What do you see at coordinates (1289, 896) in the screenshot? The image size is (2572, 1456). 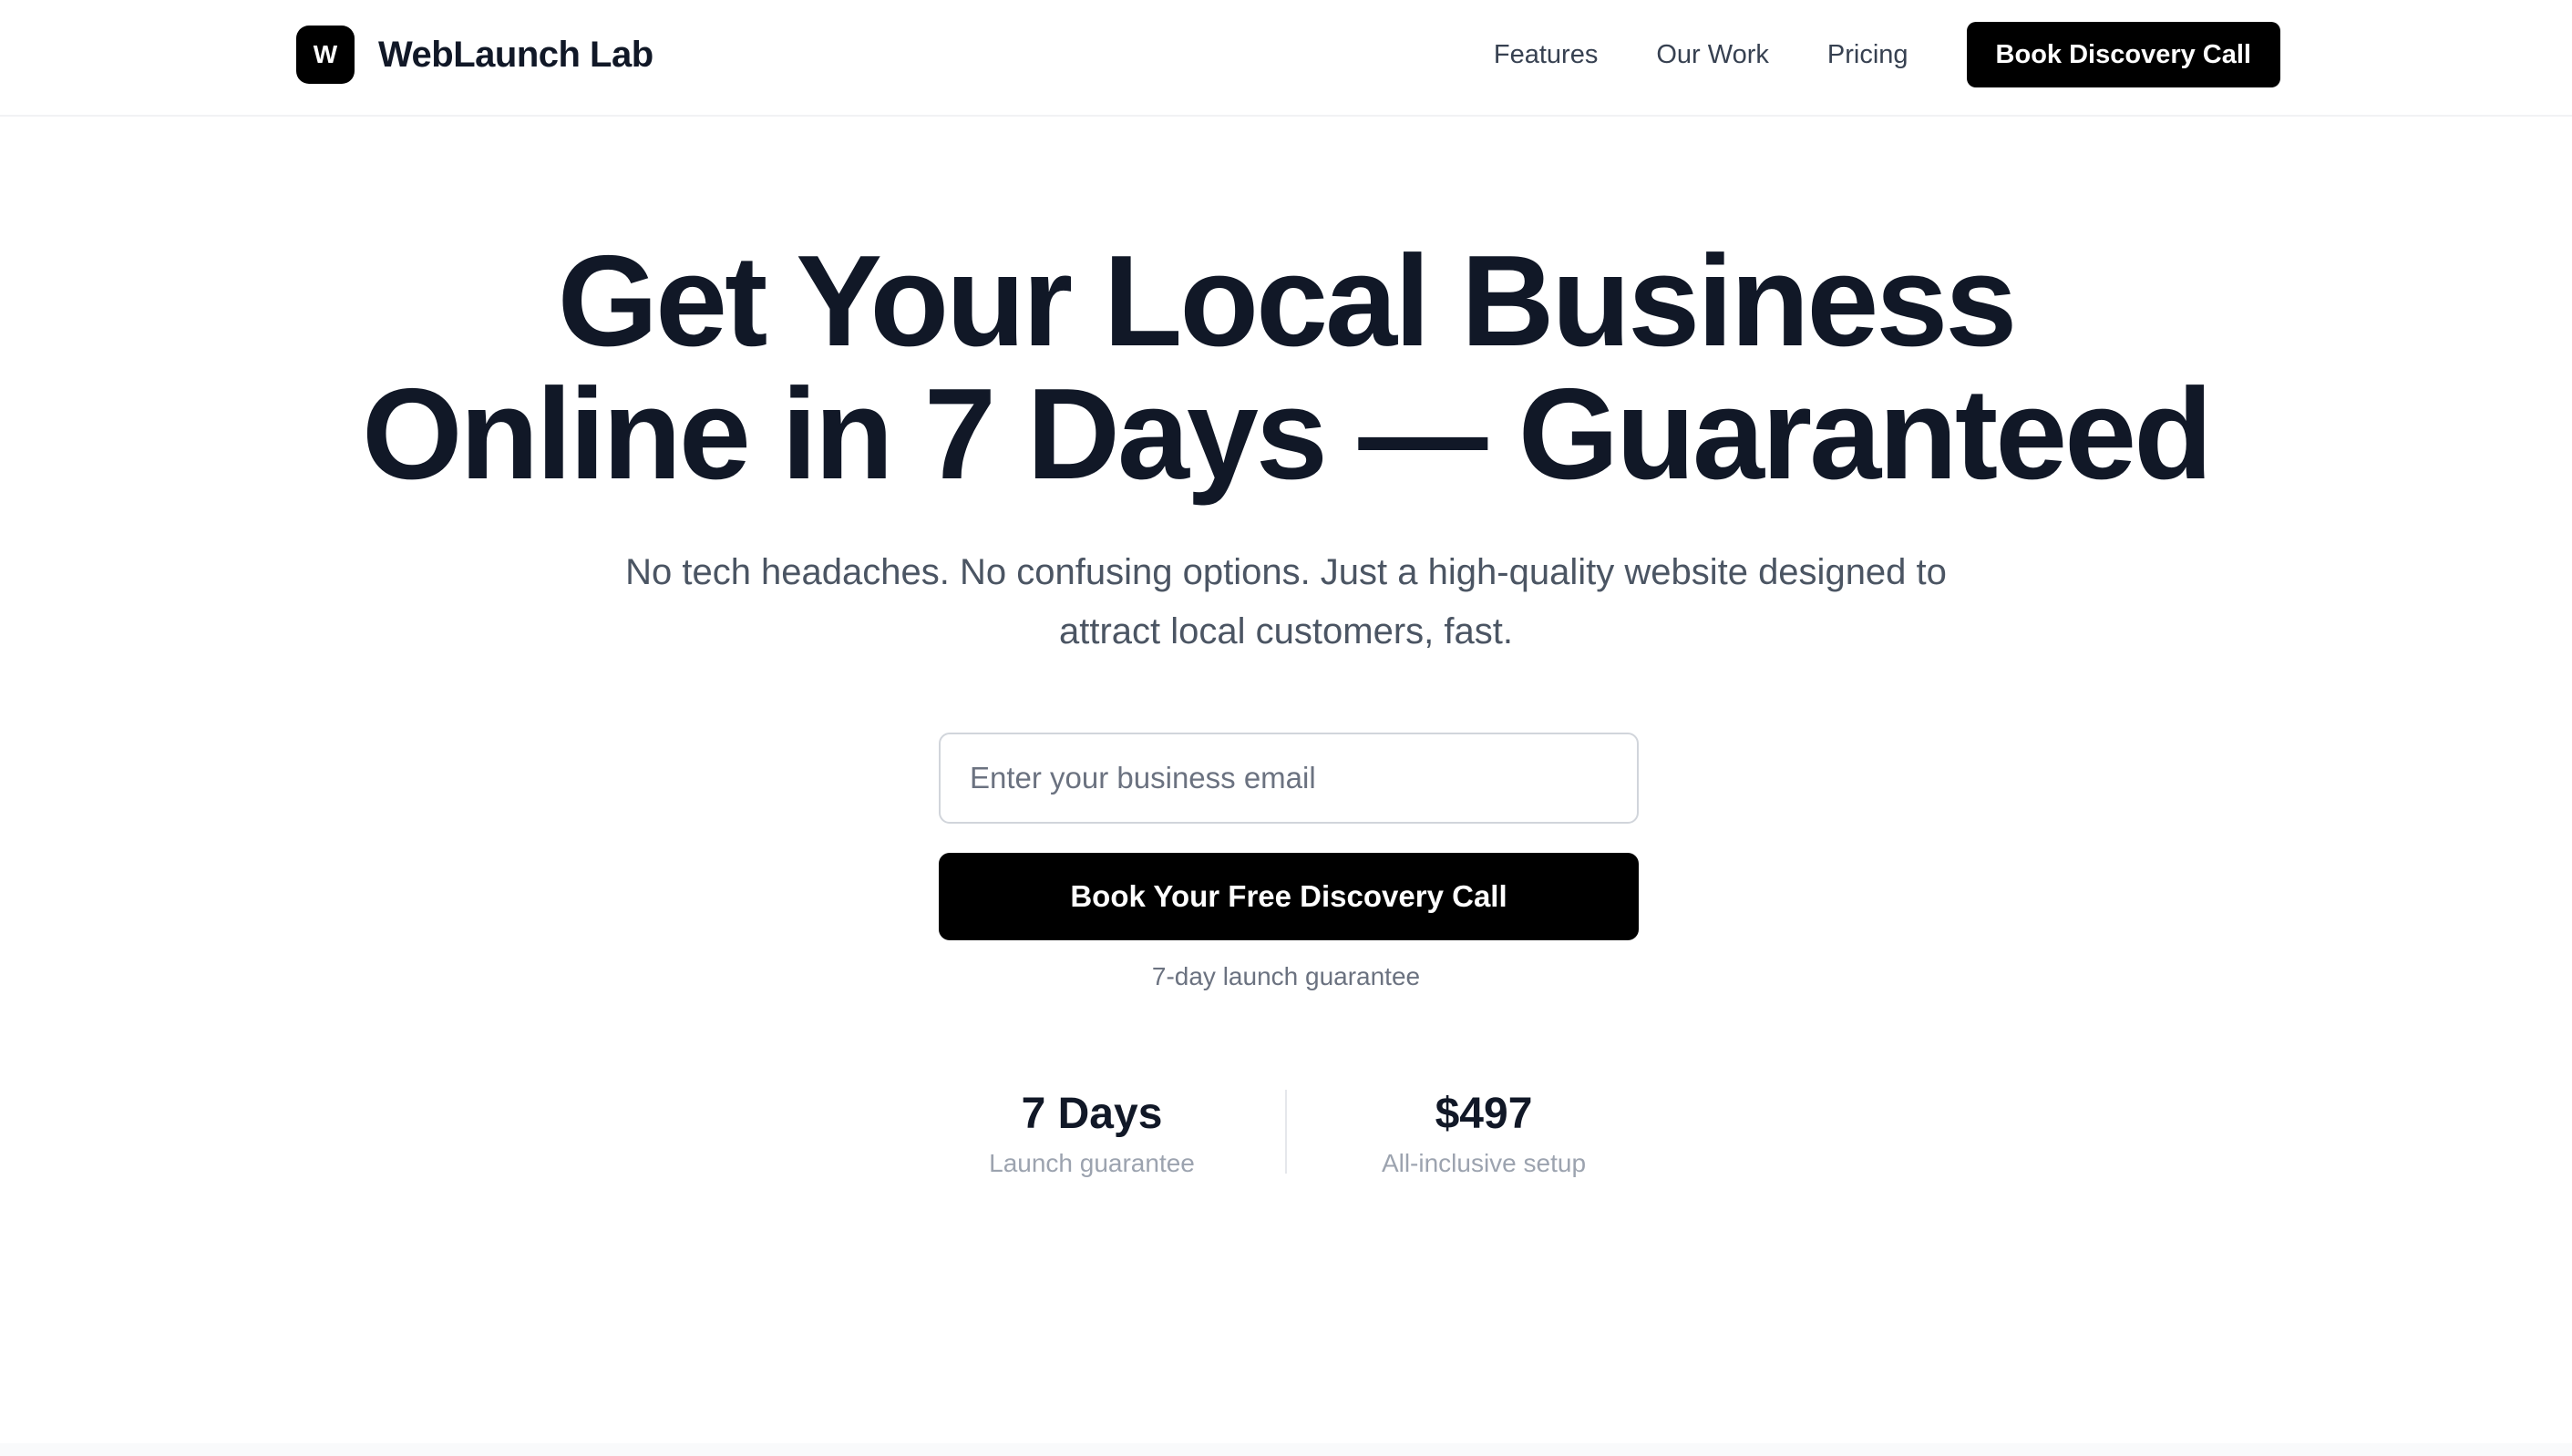 I see `book-free-discovery-call-button: Book Your Free Discovery Call` at bounding box center [1289, 896].